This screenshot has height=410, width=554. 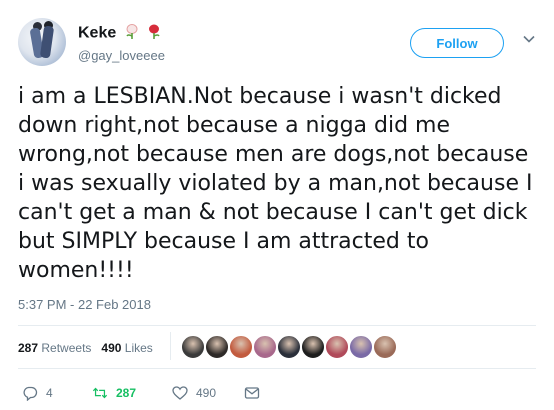 What do you see at coordinates (30, 393) in the screenshot?
I see `reply-icon` at bounding box center [30, 393].